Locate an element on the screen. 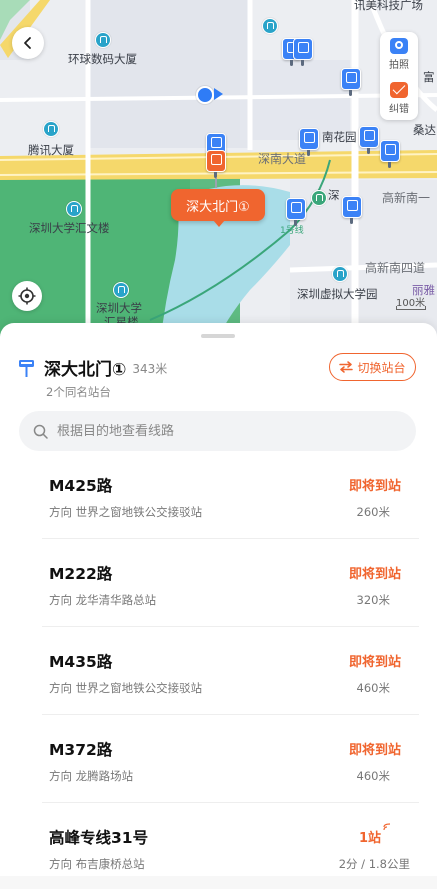 The height and width of the screenshot is (889, 437). switch-stop-button: 切换站台 is located at coordinates (372, 367).